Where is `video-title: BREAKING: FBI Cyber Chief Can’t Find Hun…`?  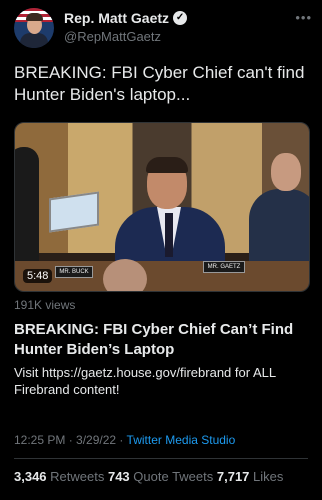 video-title: BREAKING: FBI Cyber Chief Can’t Find Hun… is located at coordinates (162, 340).